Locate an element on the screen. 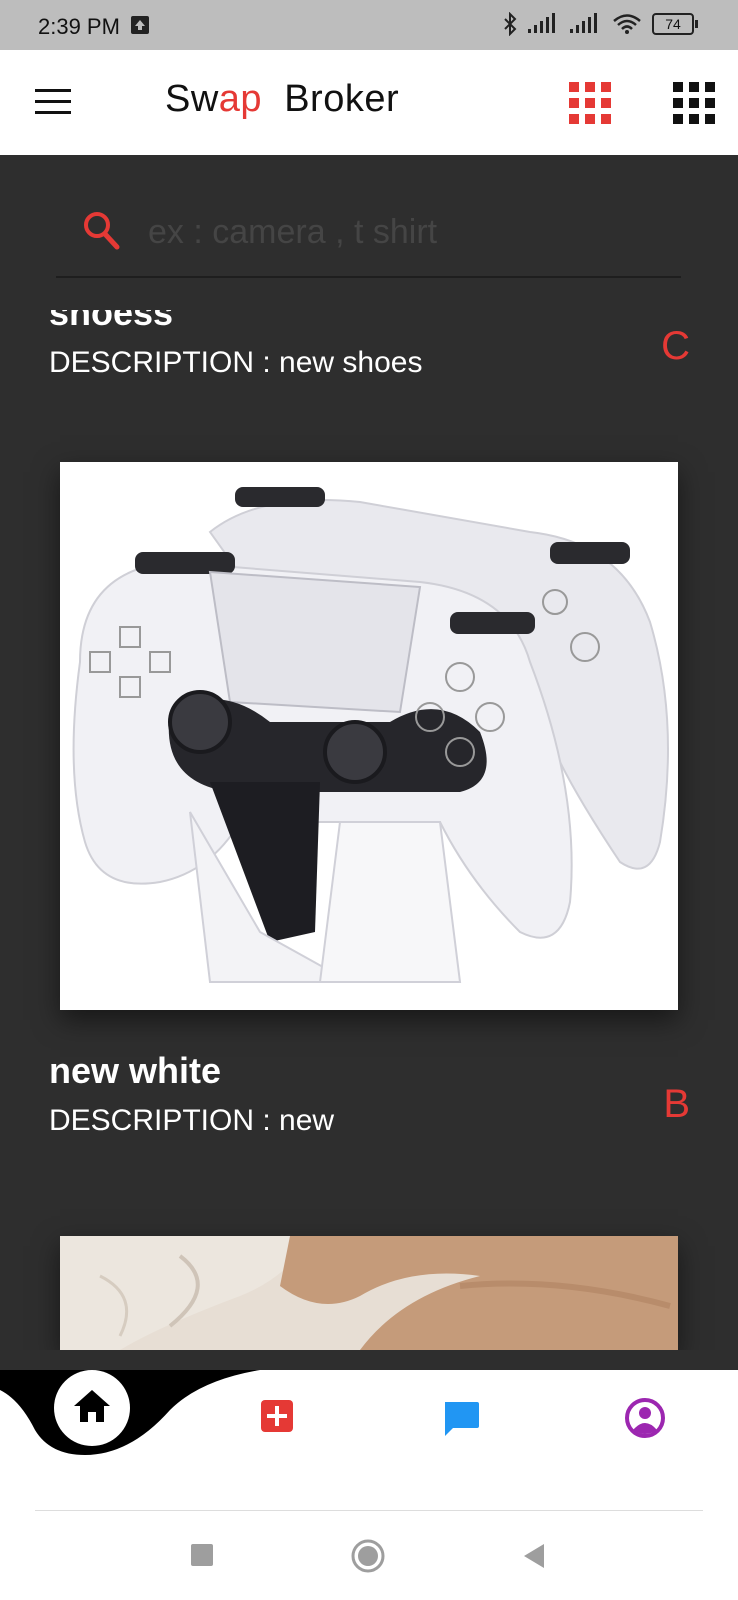 The image size is (738, 1600). bottom-navigation is located at coordinates (369, 1442).